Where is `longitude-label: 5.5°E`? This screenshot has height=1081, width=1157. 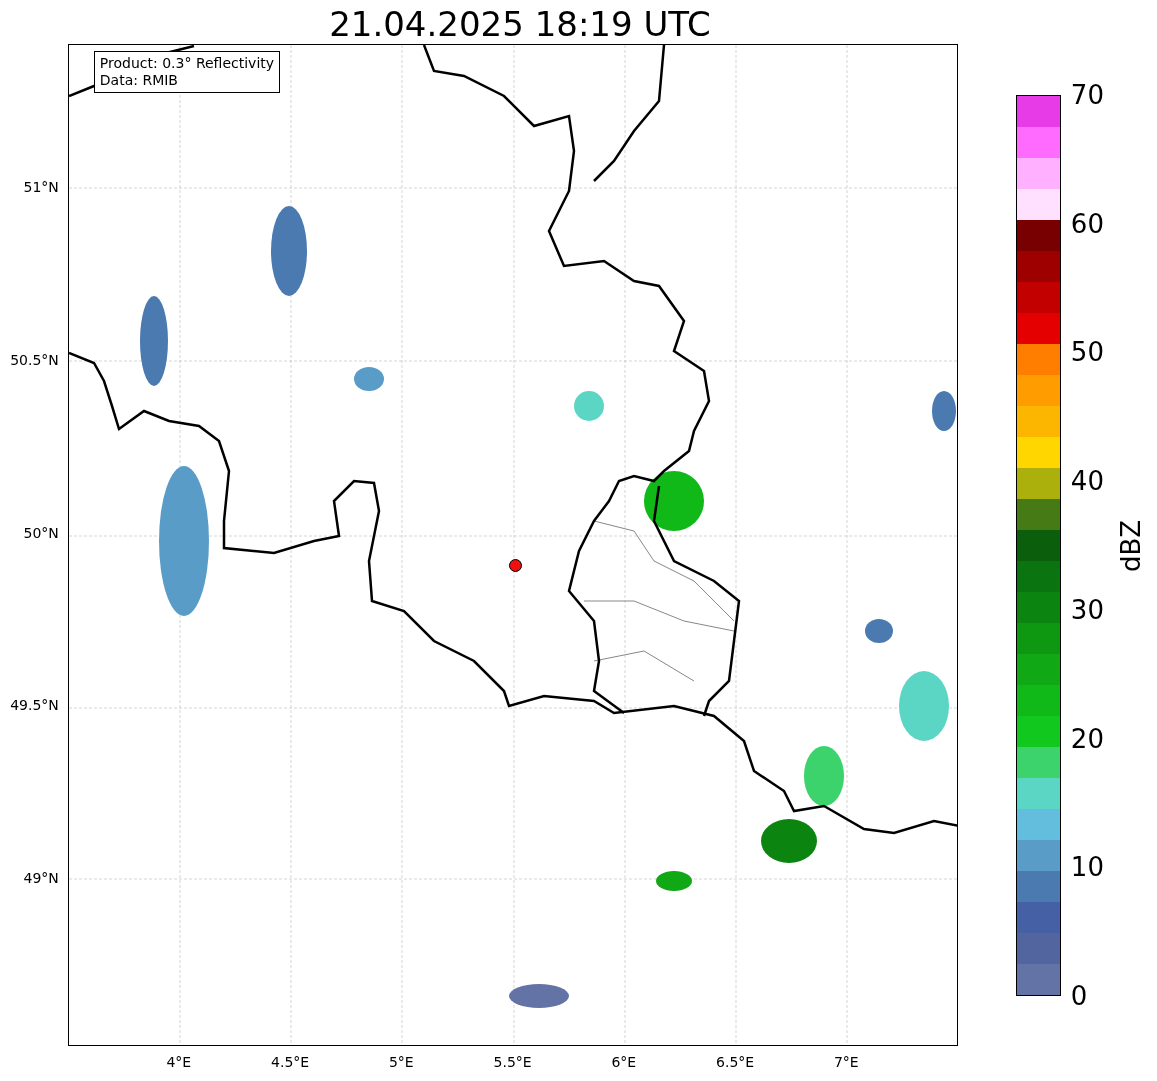
longitude-label: 5.5°E is located at coordinates (512, 1062).